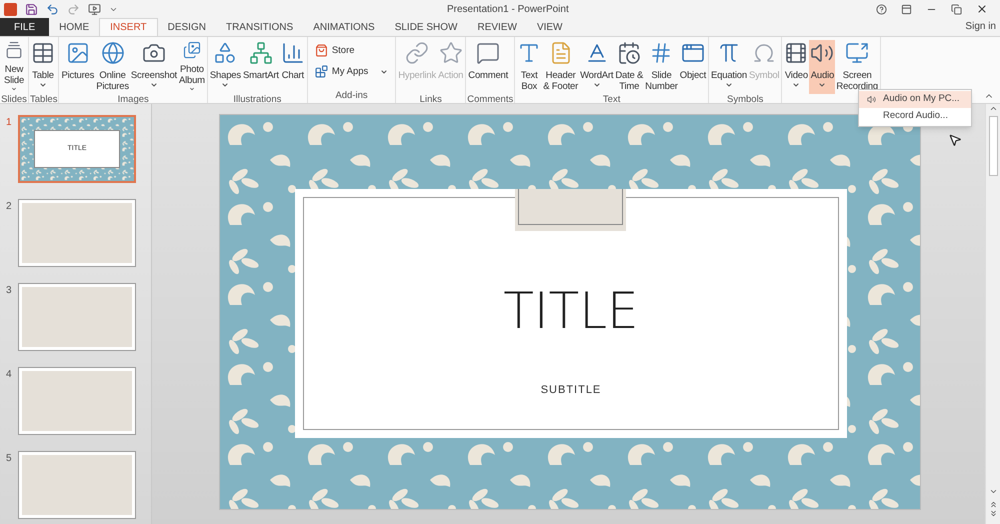  Describe the element at coordinates (993, 108) in the screenshot. I see `scroll-up-icon` at that location.